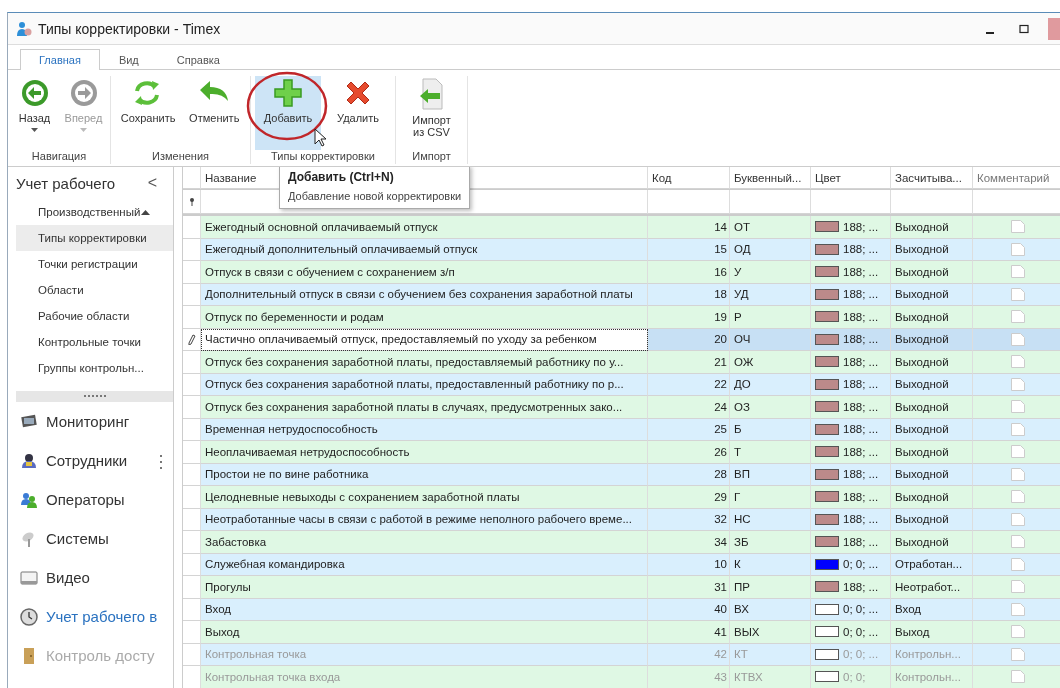 The image size is (1060, 688). What do you see at coordinates (323, 157) in the screenshot?
I see `ribbon-group-label: Типы корректировки` at bounding box center [323, 157].